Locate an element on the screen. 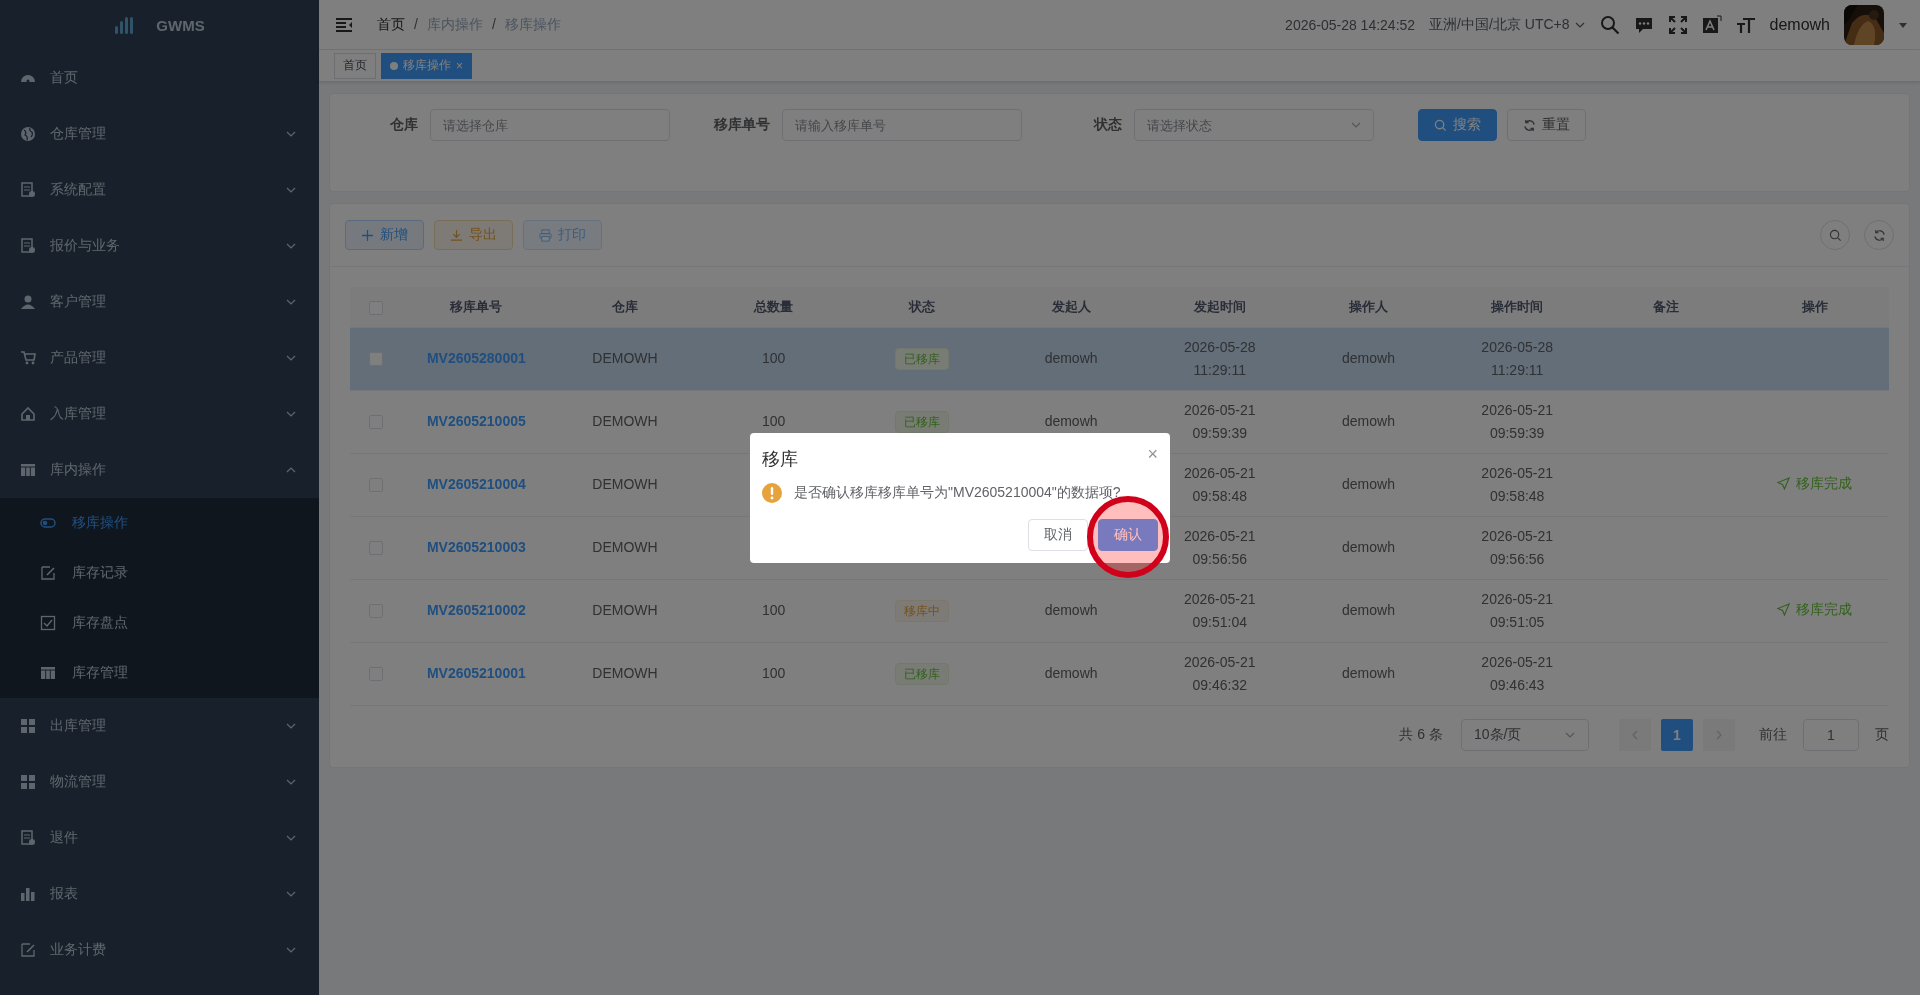 This screenshot has height=995, width=1920. column-header: 仓库 is located at coordinates (625, 306).